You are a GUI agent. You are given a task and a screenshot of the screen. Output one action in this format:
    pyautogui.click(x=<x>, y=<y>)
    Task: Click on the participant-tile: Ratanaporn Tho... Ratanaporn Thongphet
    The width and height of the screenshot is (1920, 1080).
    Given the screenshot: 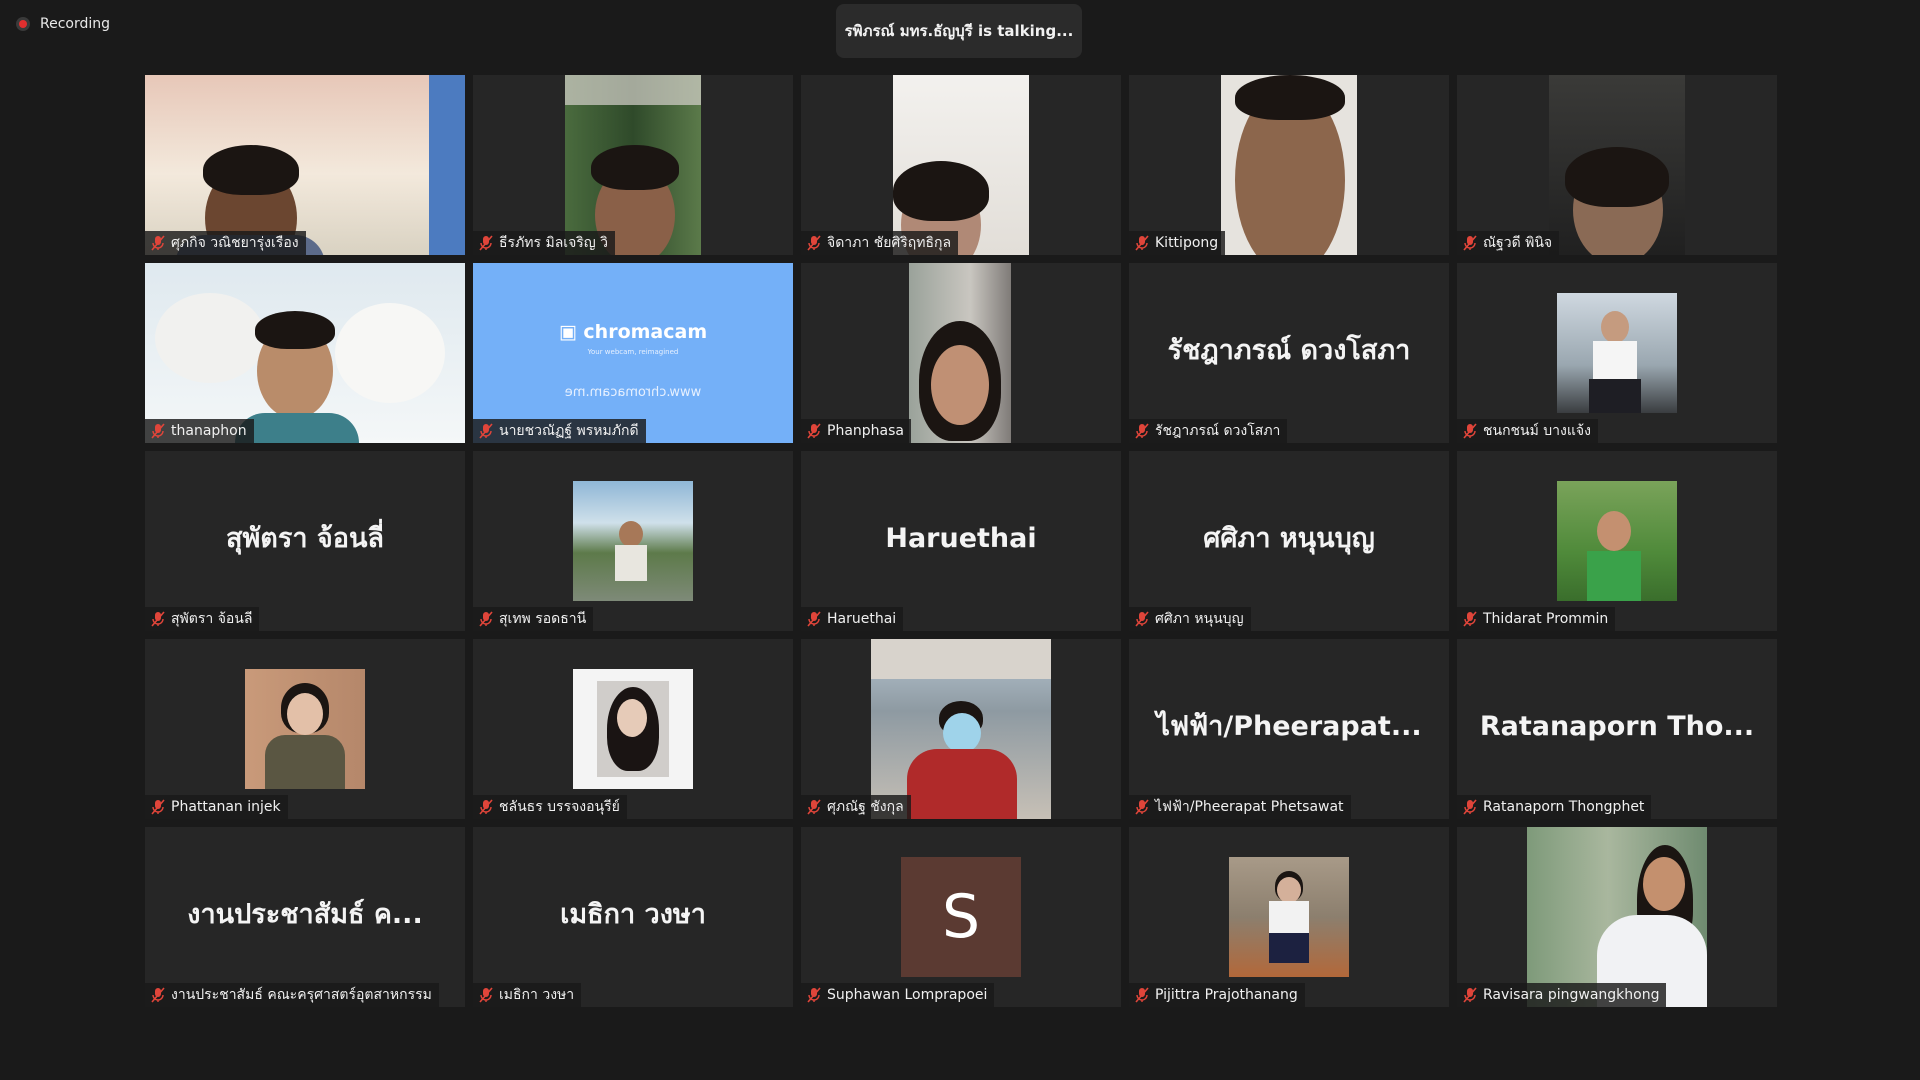 What is the action you would take?
    pyautogui.click(x=1617, y=729)
    